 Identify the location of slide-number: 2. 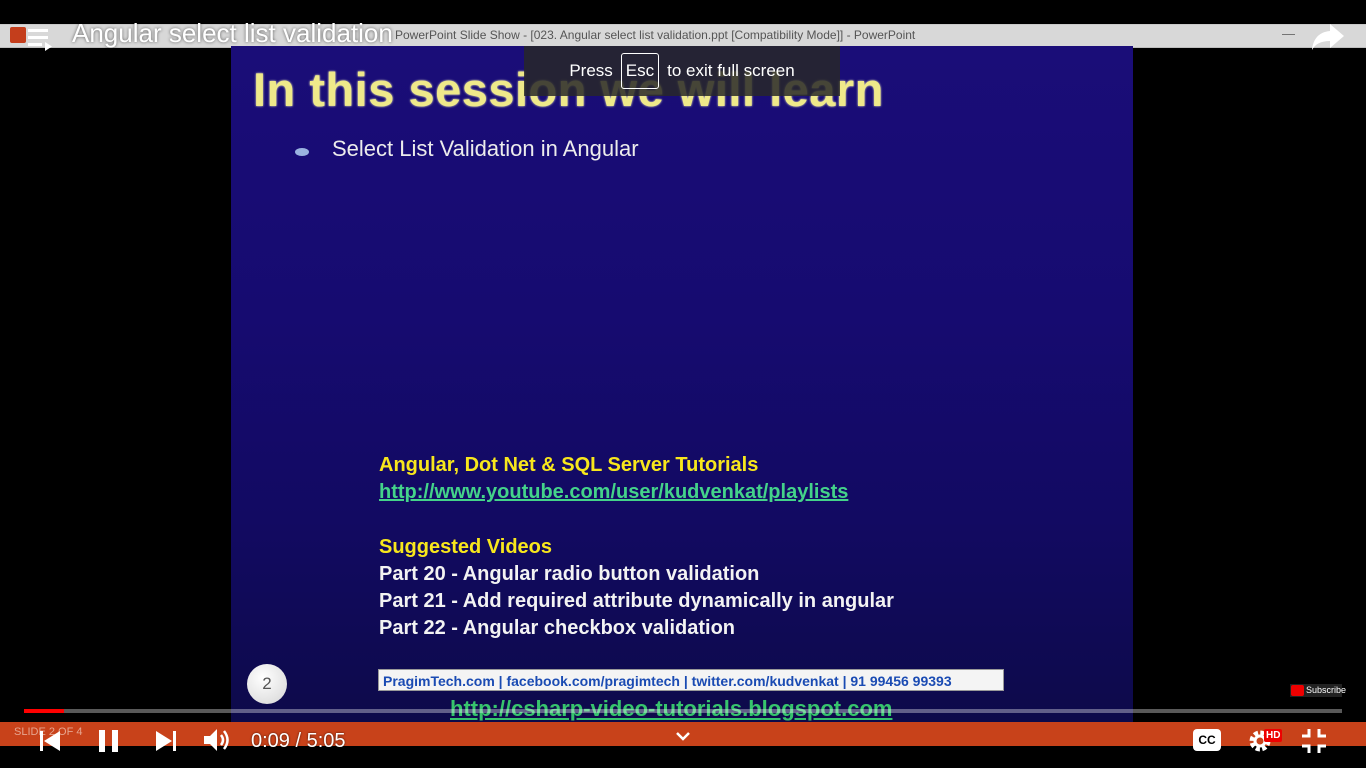
(267, 684).